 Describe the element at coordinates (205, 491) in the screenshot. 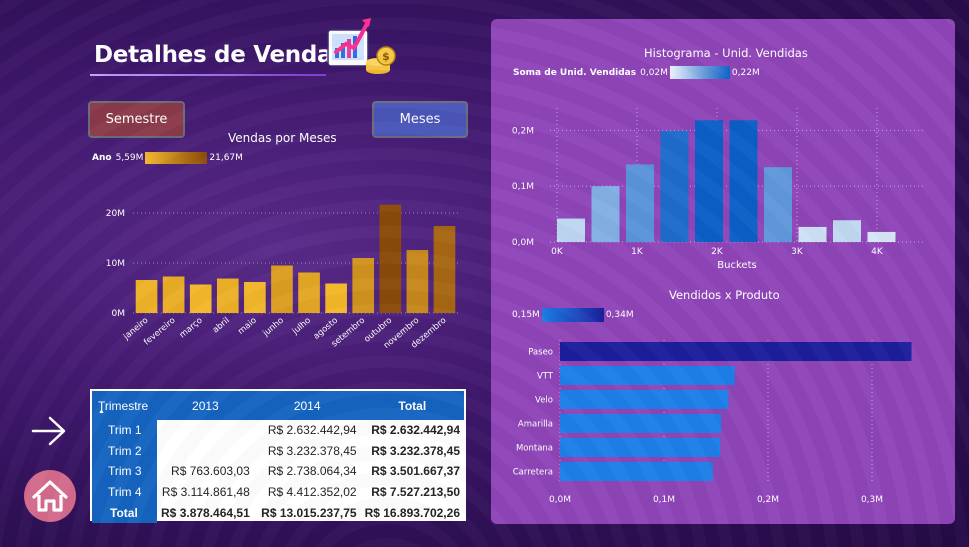

I see `table-cell: R$ 3.114.861,48` at that location.